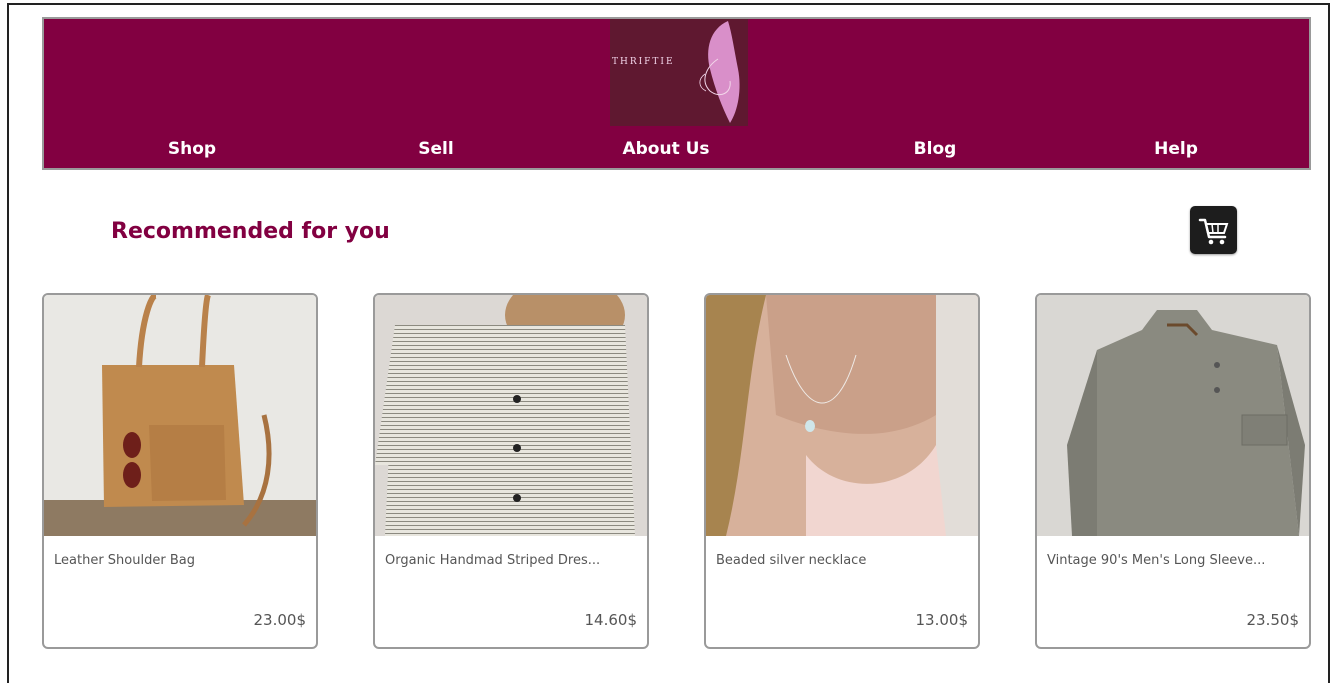 The width and height of the screenshot is (1338, 683). Describe the element at coordinates (935, 149) in the screenshot. I see `nav-blog: Blog` at that location.